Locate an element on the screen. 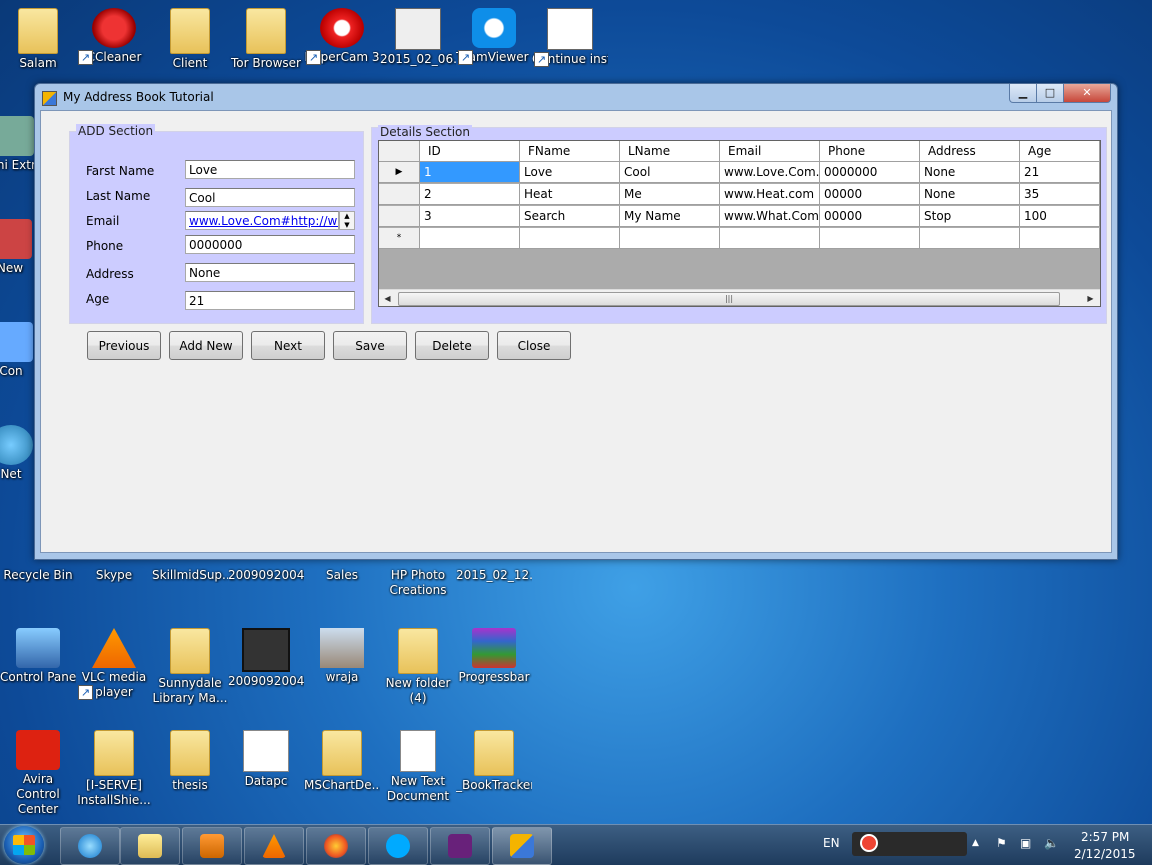 The image size is (1152, 865). email-input: www.Love.Com#http://www.L is located at coordinates (262, 220).